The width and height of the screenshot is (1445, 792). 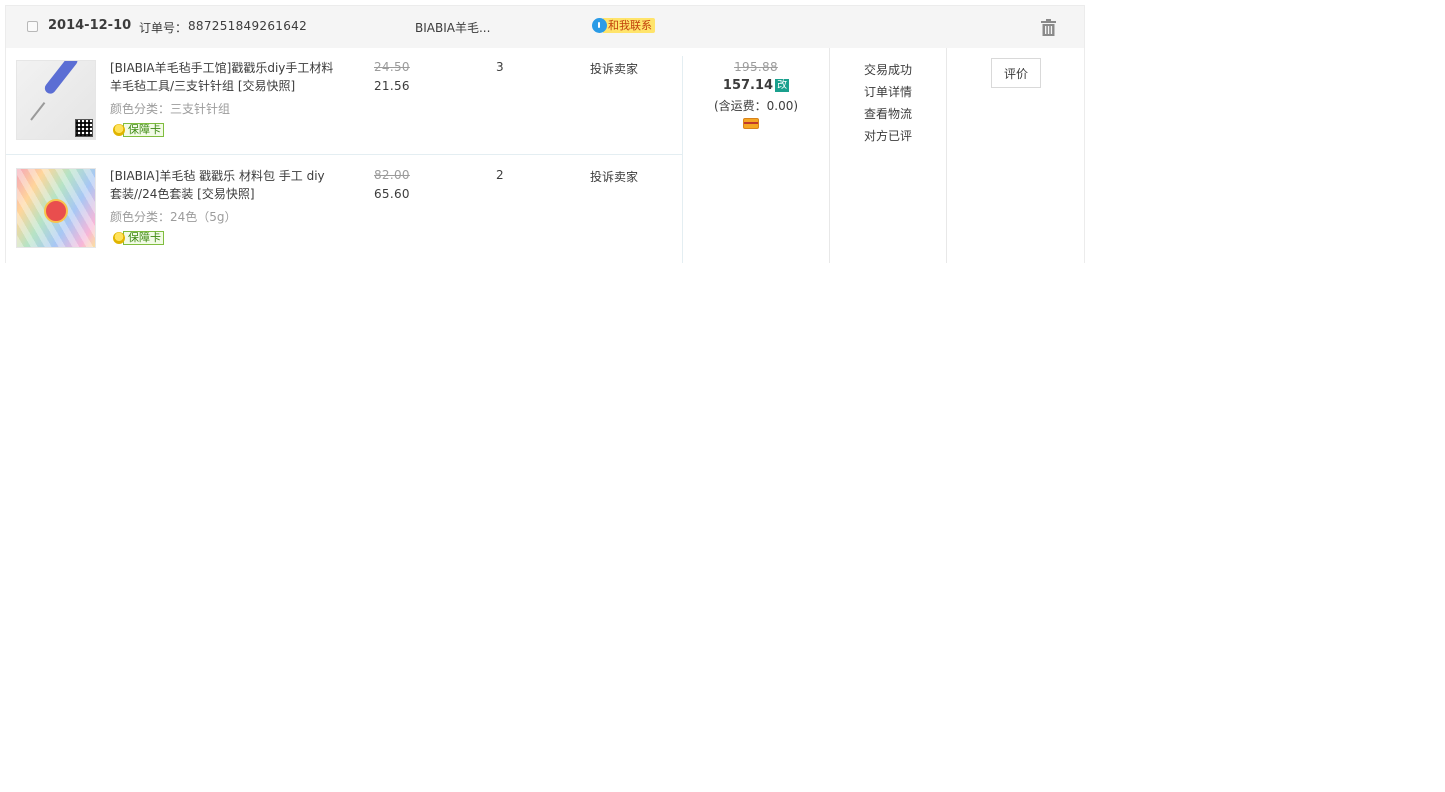 What do you see at coordinates (392, 86) in the screenshot?
I see `item-price: 21.56` at bounding box center [392, 86].